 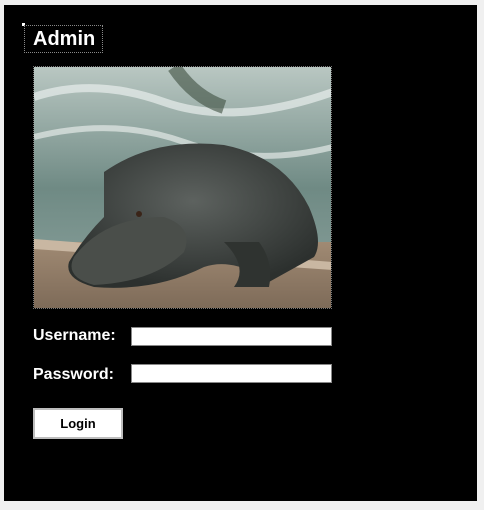 I want to click on password-input, so click(x=231, y=373).